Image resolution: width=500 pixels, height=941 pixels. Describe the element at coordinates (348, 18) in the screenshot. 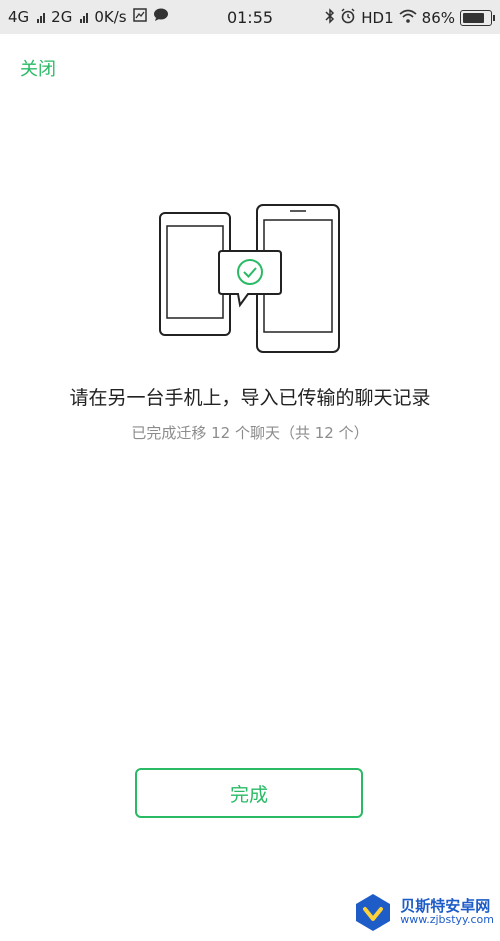

I see `alarm-icon` at that location.